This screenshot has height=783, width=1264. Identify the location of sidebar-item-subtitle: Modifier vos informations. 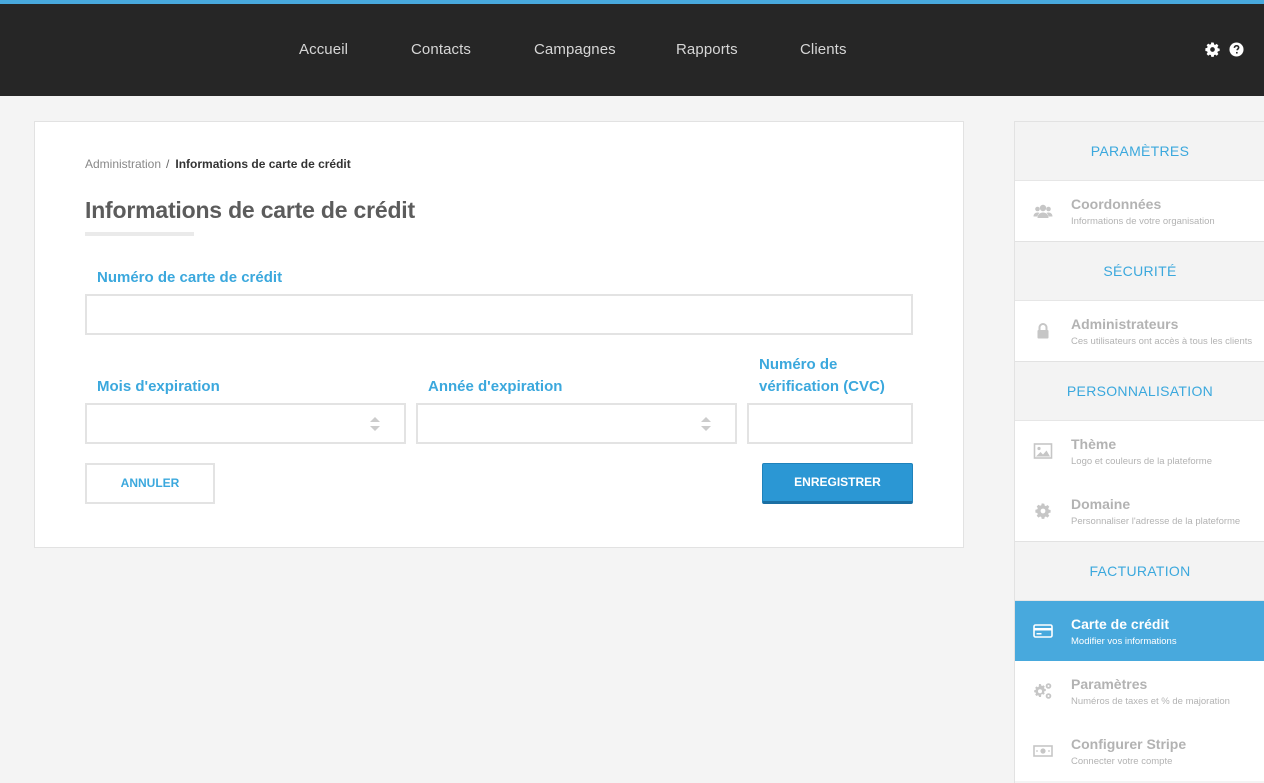
(1124, 641).